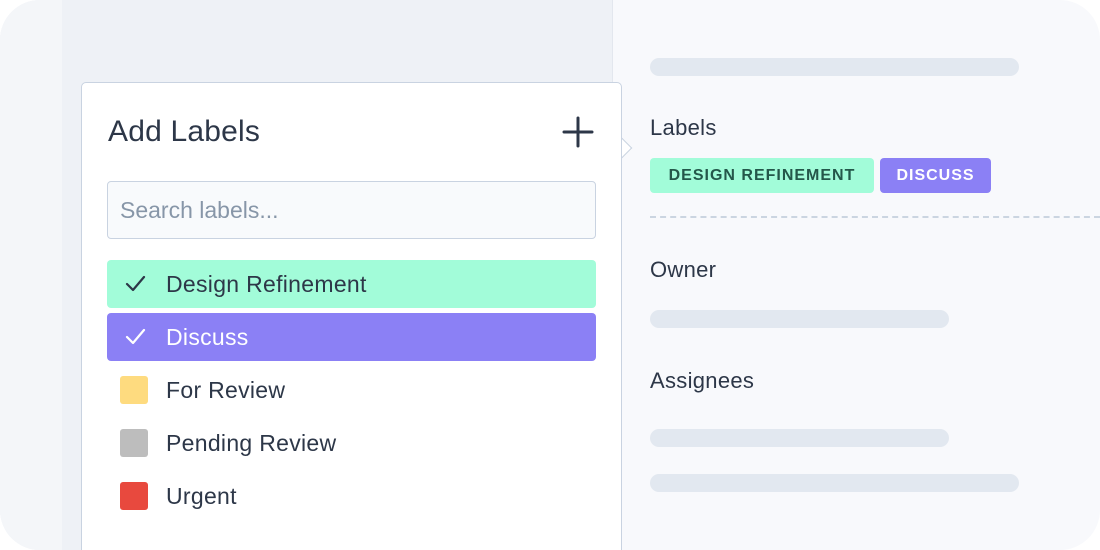  Describe the element at coordinates (351, 443) in the screenshot. I see `label-option: Pending Review` at that location.